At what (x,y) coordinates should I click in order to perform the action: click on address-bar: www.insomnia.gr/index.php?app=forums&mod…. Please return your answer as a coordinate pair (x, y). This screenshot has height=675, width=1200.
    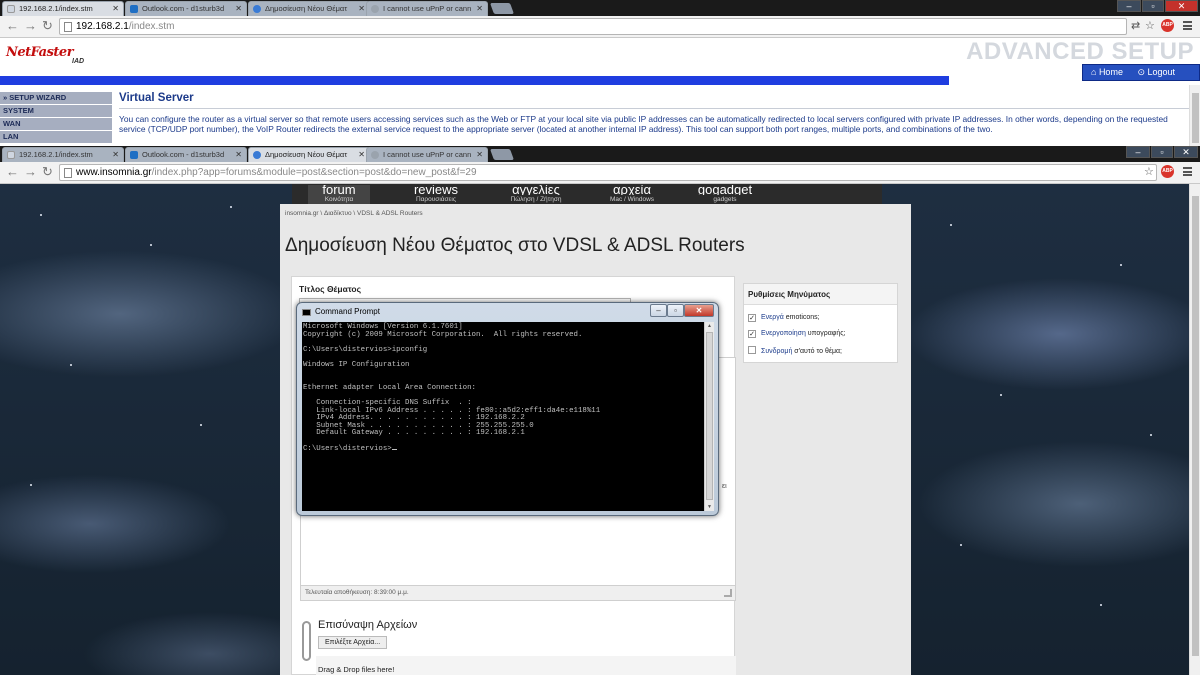
    Looking at the image, I should click on (608, 172).